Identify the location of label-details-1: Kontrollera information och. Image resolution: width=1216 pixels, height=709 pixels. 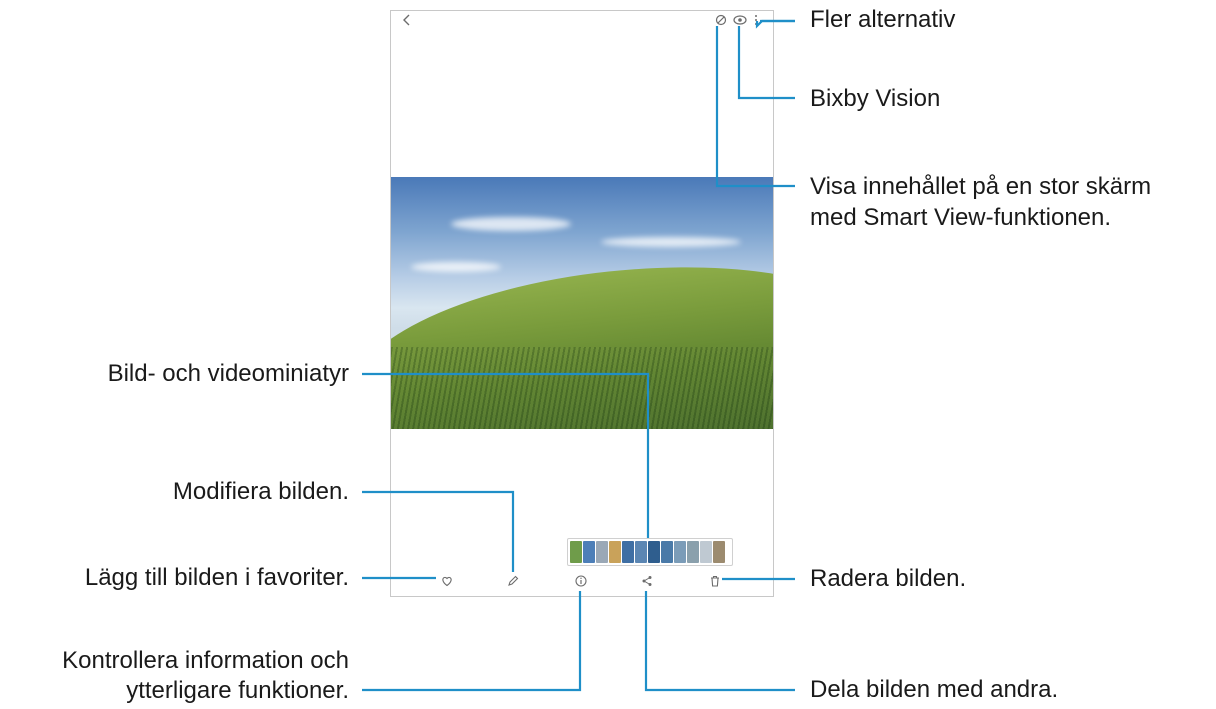
(205, 660).